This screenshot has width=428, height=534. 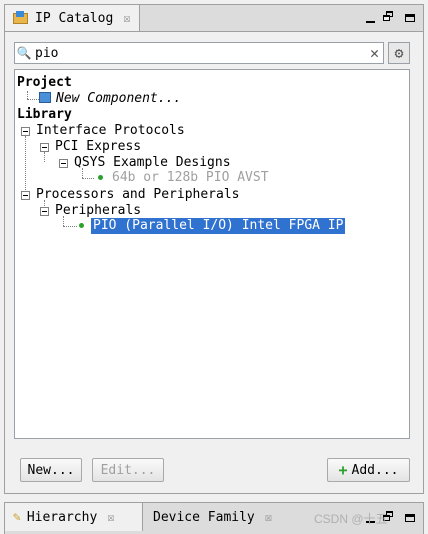 I want to click on minimize-icon, so click(x=370, y=18).